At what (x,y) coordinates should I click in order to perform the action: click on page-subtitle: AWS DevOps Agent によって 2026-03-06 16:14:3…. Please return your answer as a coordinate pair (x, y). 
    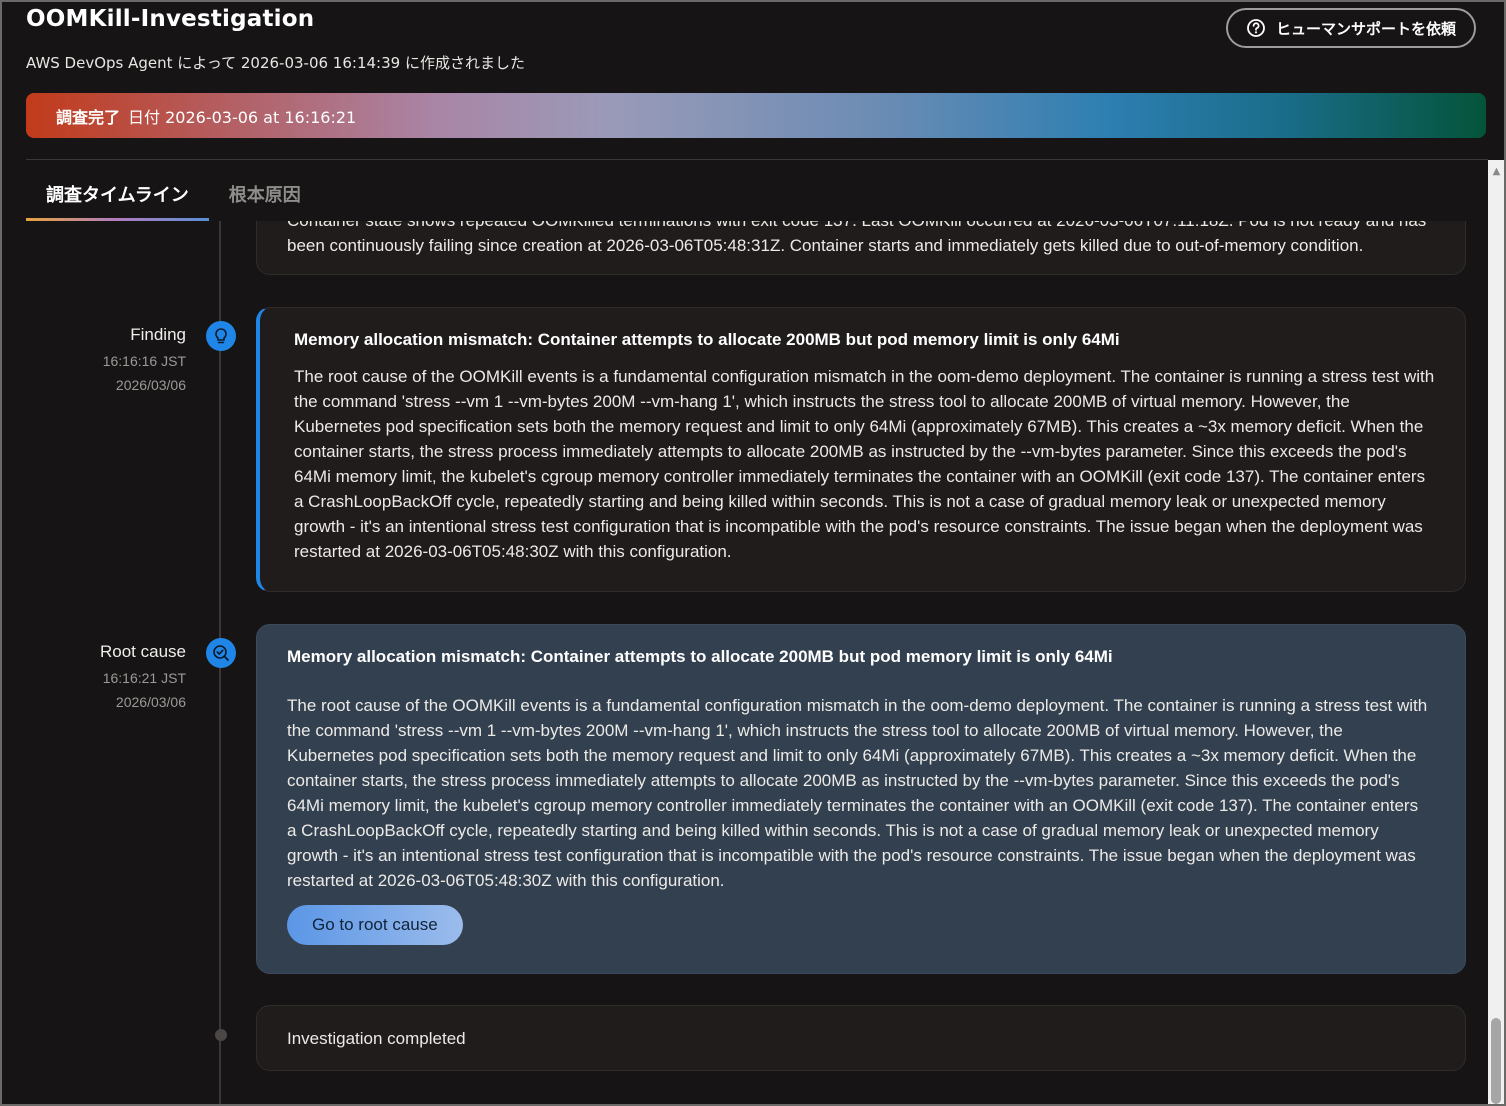
    Looking at the image, I should click on (275, 63).